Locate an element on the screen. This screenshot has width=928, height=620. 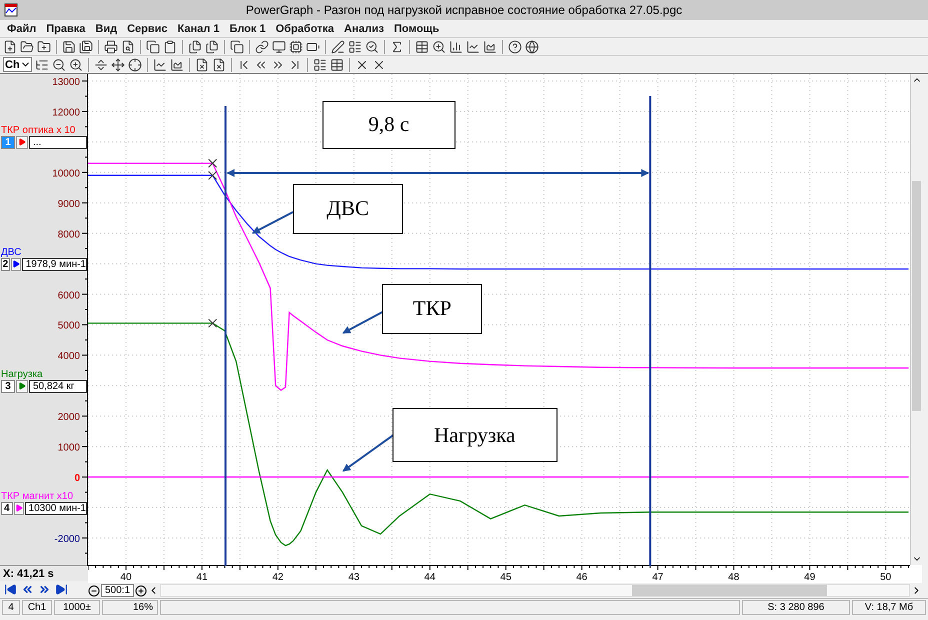
y-tick-label: 9000 is located at coordinates (69, 204).